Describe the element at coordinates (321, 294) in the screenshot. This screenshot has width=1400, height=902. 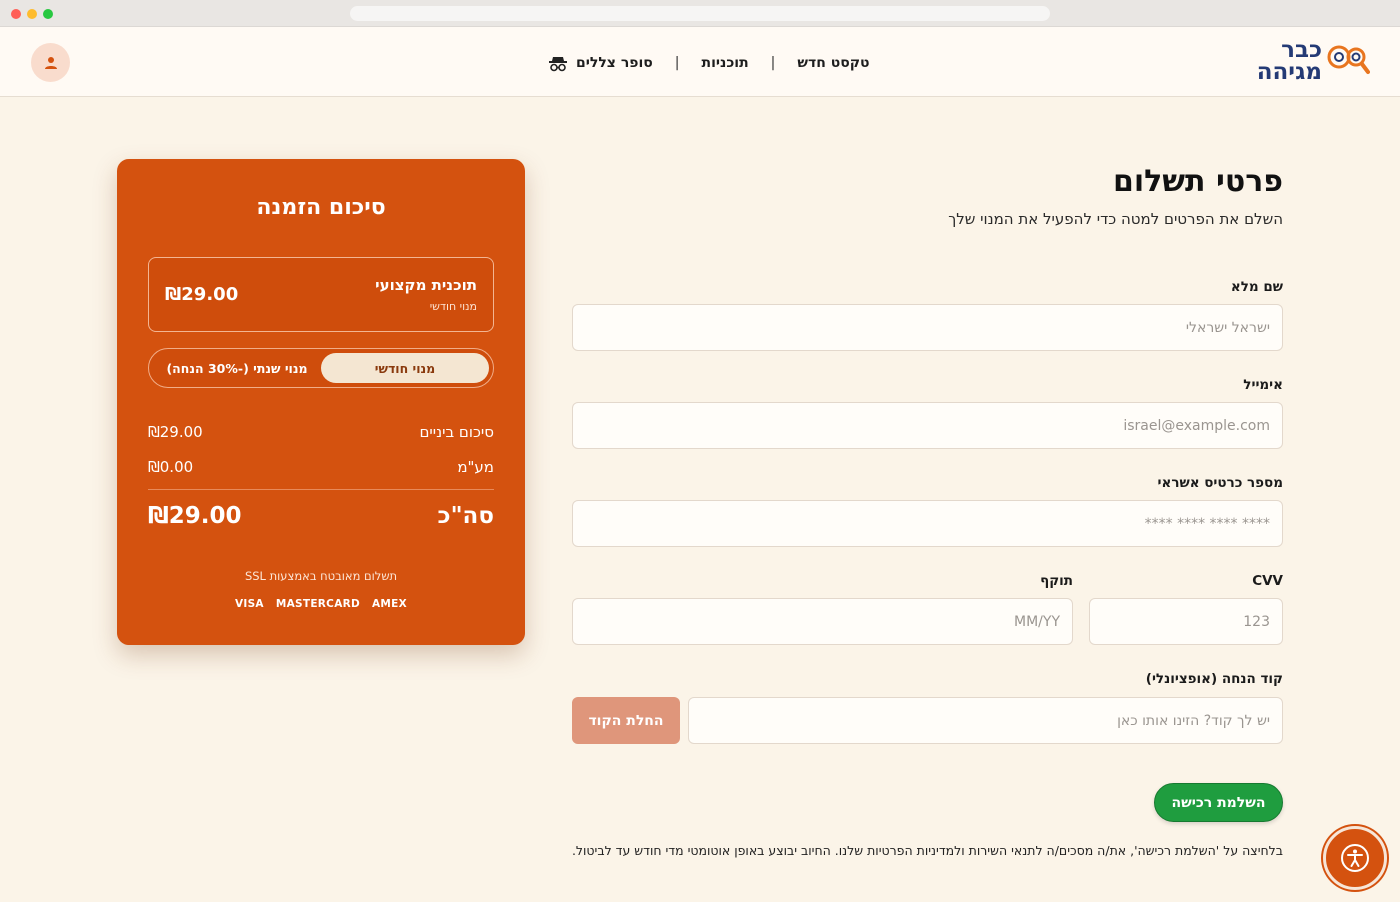
I see `selected-plan-box: תוכנית מקצועי מנוי חודשי ₪29.00` at that location.